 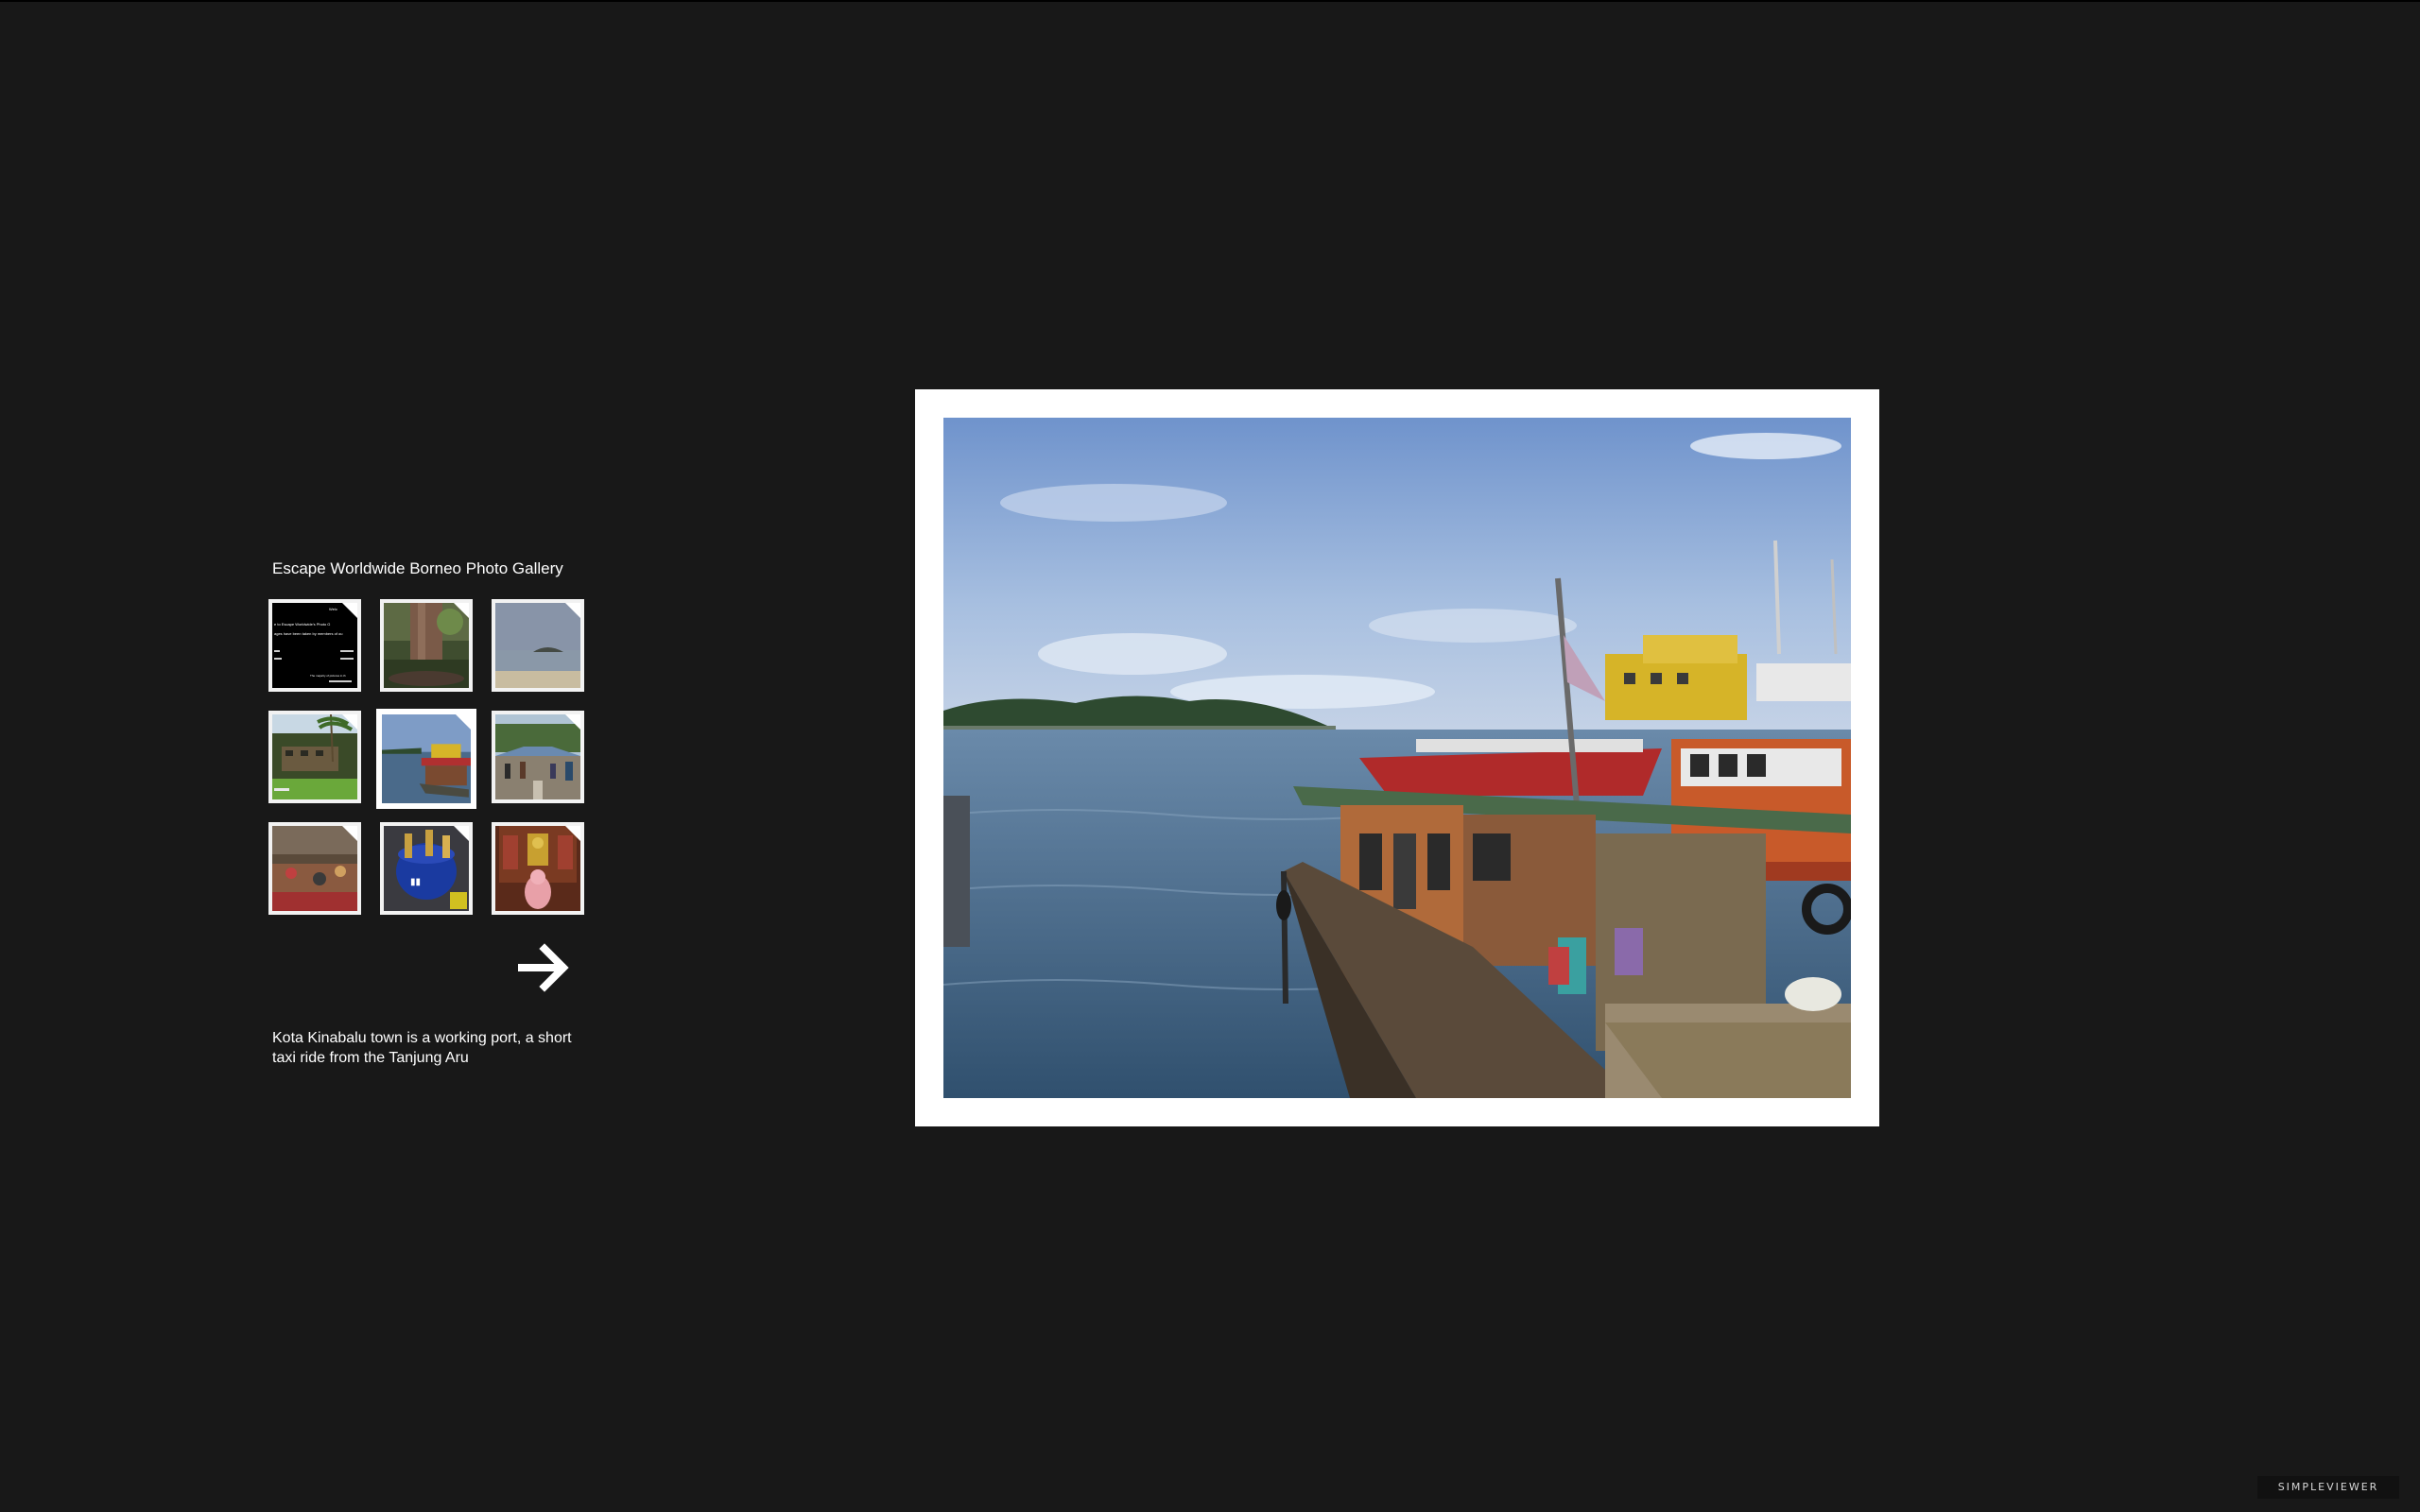 What do you see at coordinates (314, 868) in the screenshot?
I see `thumbnail-night-market` at bounding box center [314, 868].